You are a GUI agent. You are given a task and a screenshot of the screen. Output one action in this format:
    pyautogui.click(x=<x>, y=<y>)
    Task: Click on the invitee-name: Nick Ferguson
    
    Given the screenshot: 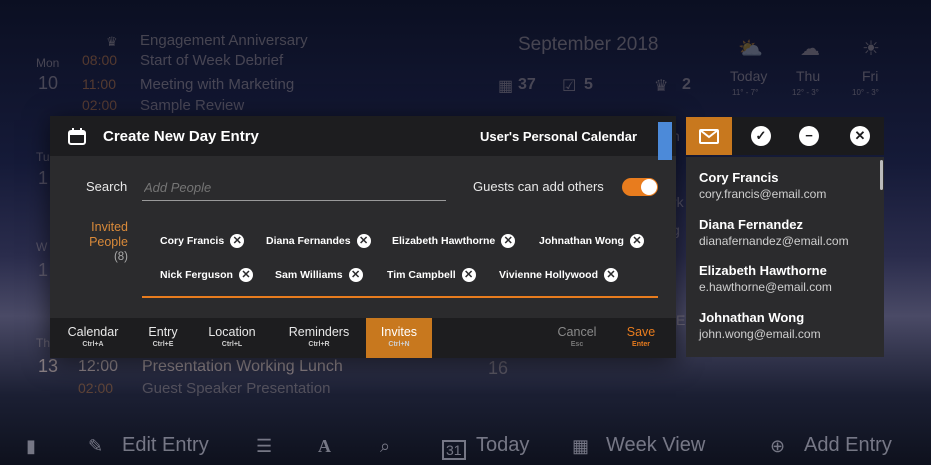 What is the action you would take?
    pyautogui.click(x=196, y=275)
    